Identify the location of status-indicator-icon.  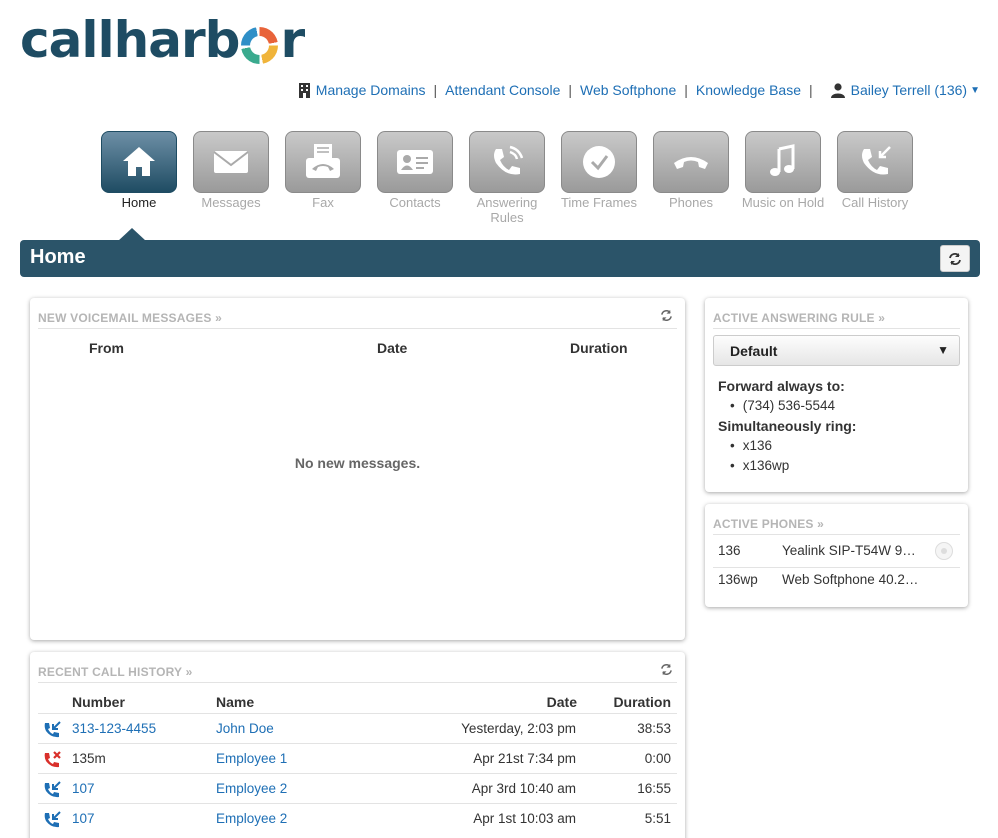
(944, 551).